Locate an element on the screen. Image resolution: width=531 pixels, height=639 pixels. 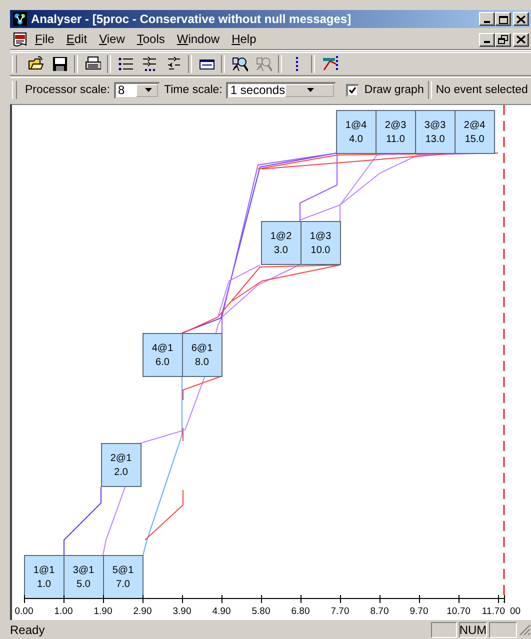
check-mark-icon is located at coordinates (352, 90).